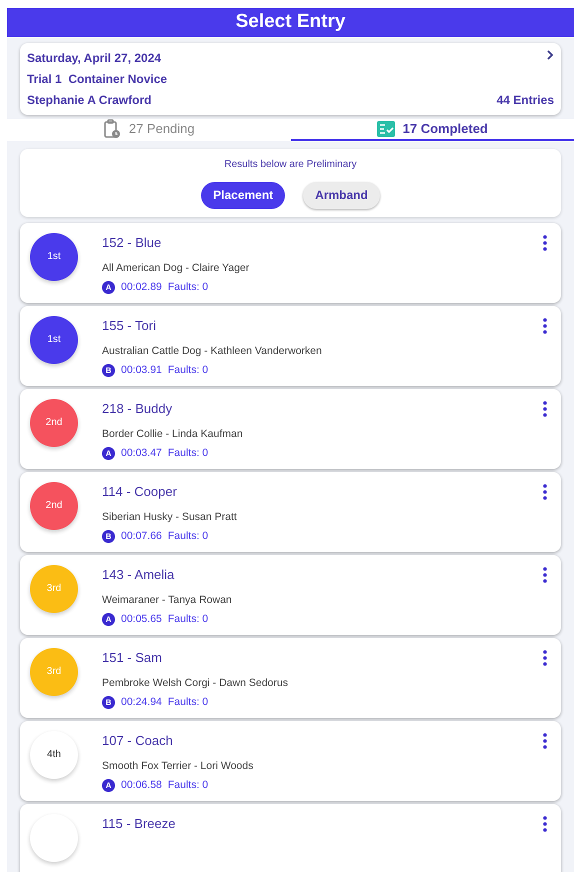  I want to click on run-time: 00:24.94, so click(141, 702).